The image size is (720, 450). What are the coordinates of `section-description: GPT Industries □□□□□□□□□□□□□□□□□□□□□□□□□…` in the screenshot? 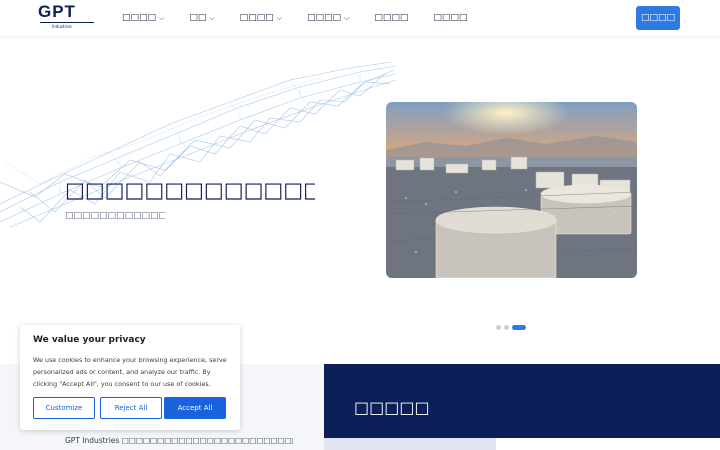 It's located at (179, 440).